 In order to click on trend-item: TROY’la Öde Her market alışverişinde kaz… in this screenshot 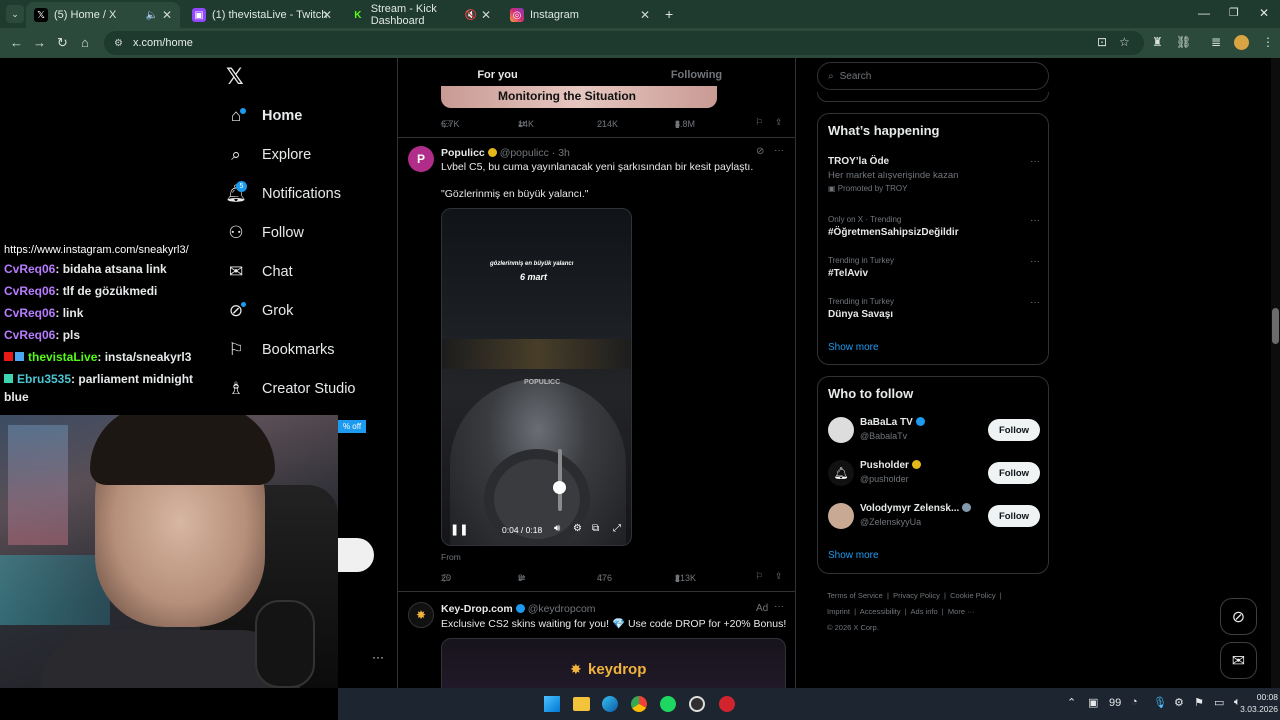, I will do `click(934, 174)`.